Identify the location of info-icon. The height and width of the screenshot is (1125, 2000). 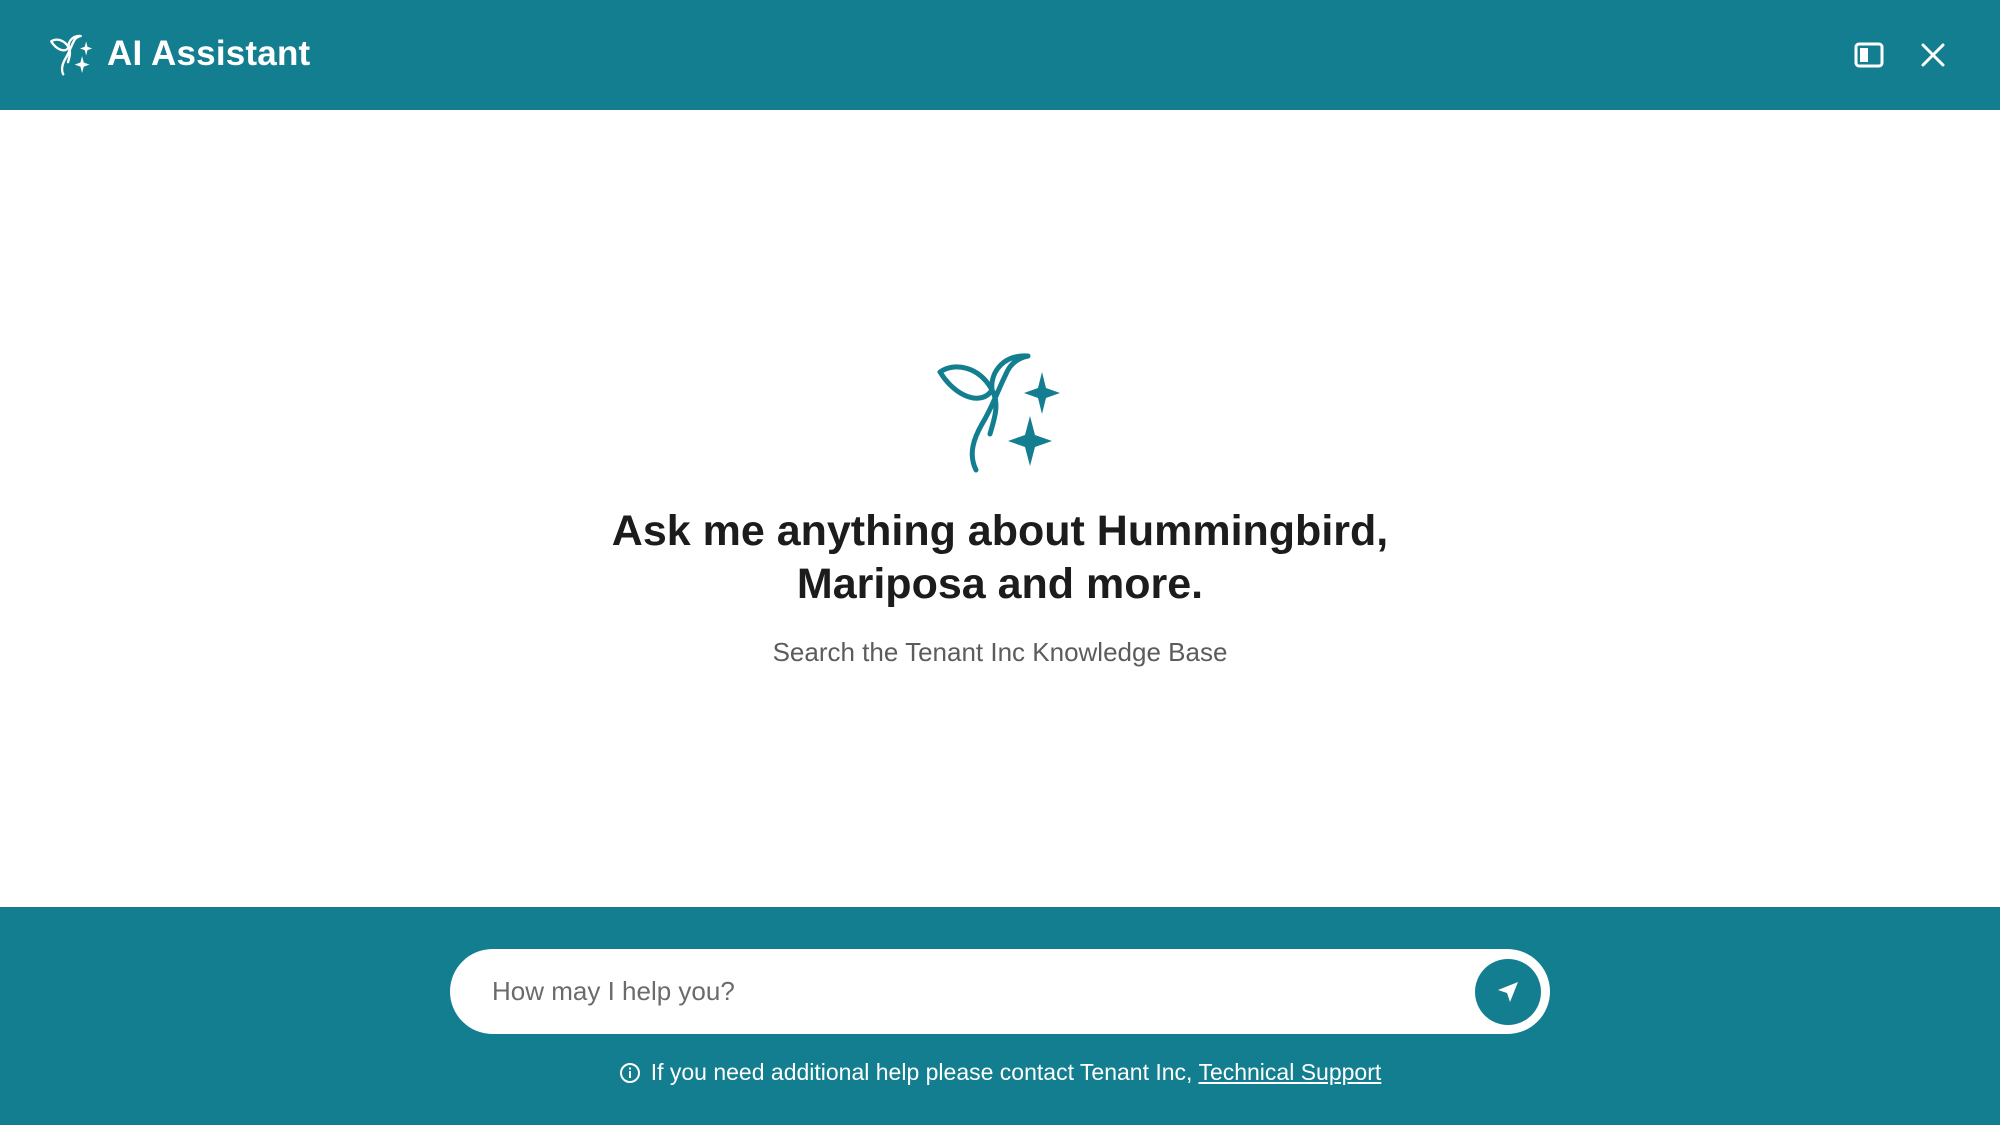
(629, 1073).